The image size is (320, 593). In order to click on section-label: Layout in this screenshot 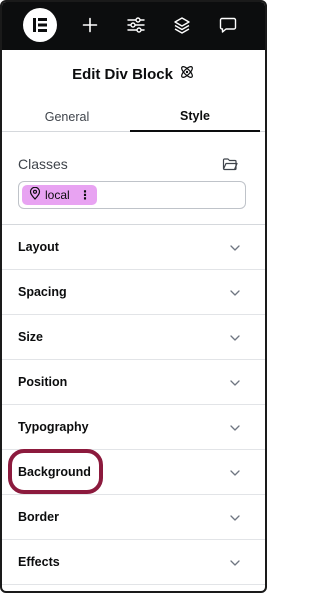, I will do `click(38, 247)`.